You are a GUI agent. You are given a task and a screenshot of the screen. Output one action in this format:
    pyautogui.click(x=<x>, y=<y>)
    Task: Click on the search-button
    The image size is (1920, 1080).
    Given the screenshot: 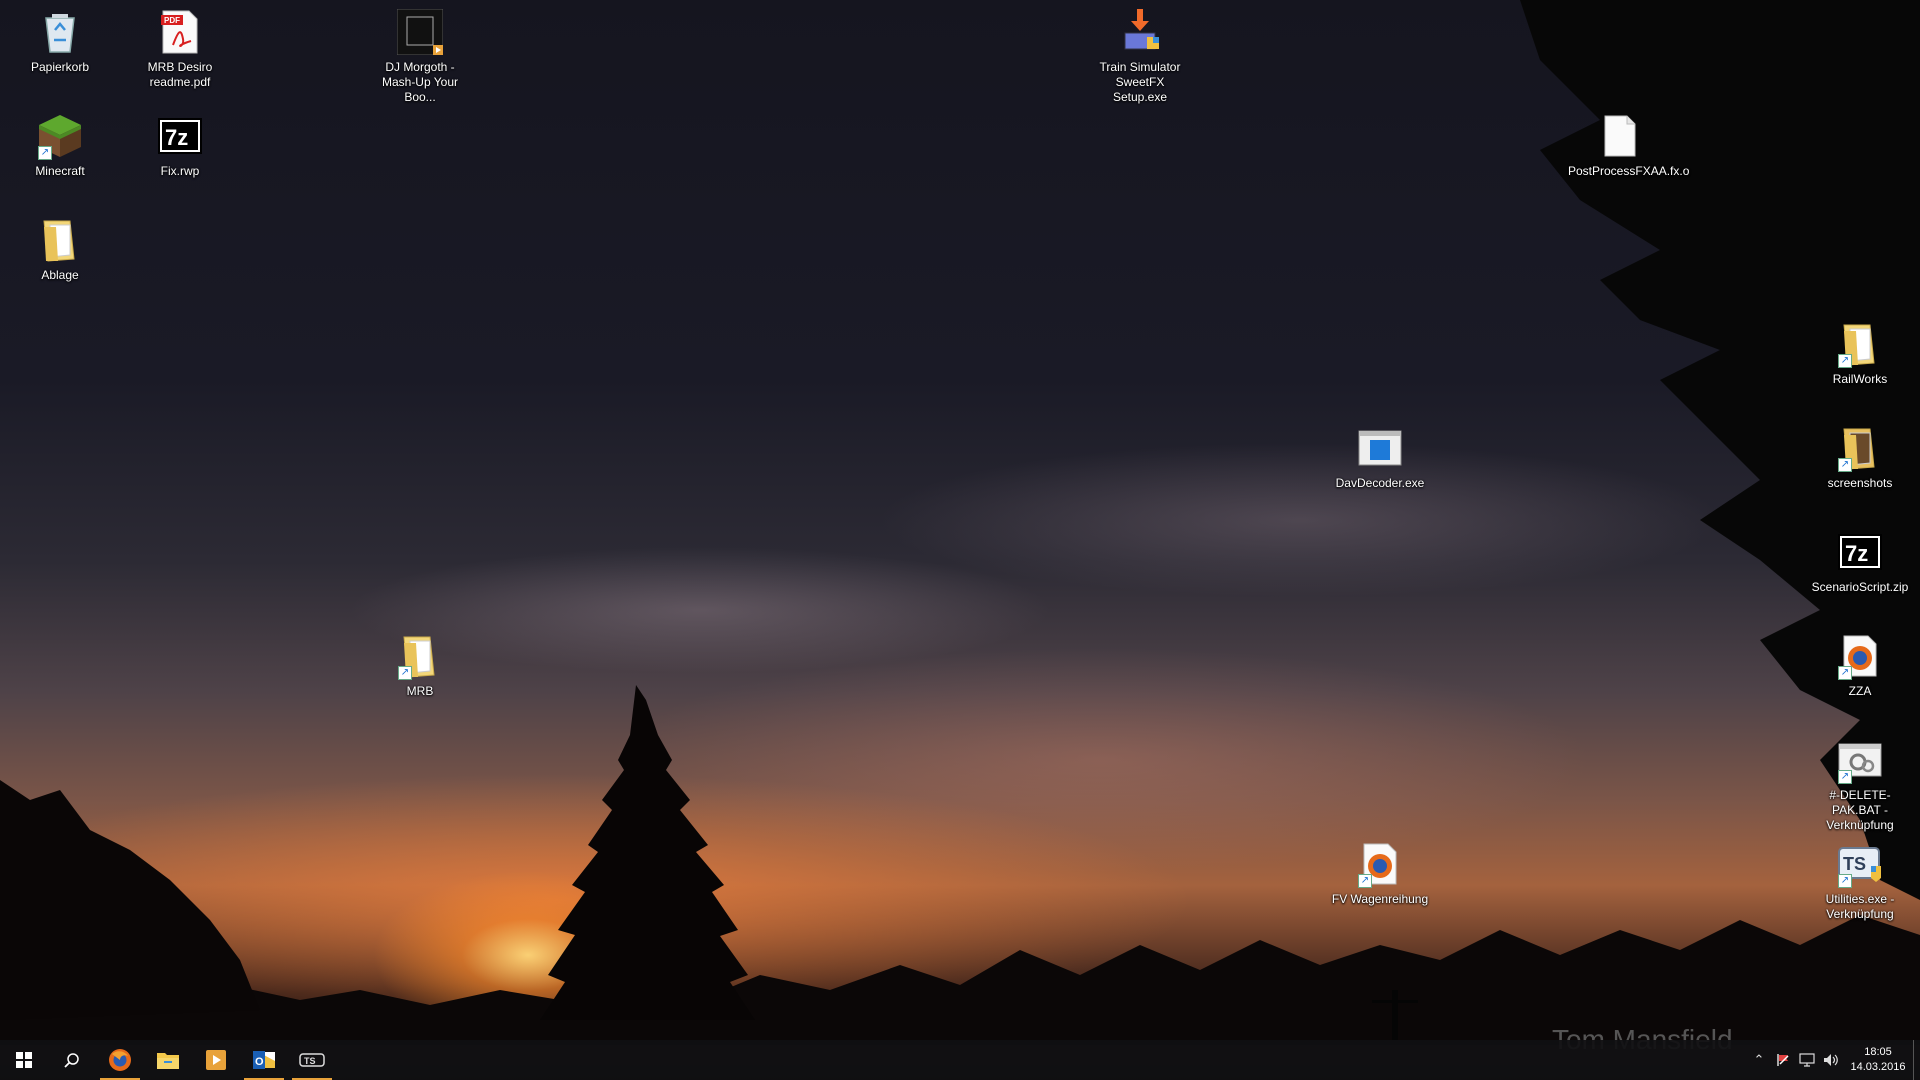 What is the action you would take?
    pyautogui.click(x=72, y=1060)
    